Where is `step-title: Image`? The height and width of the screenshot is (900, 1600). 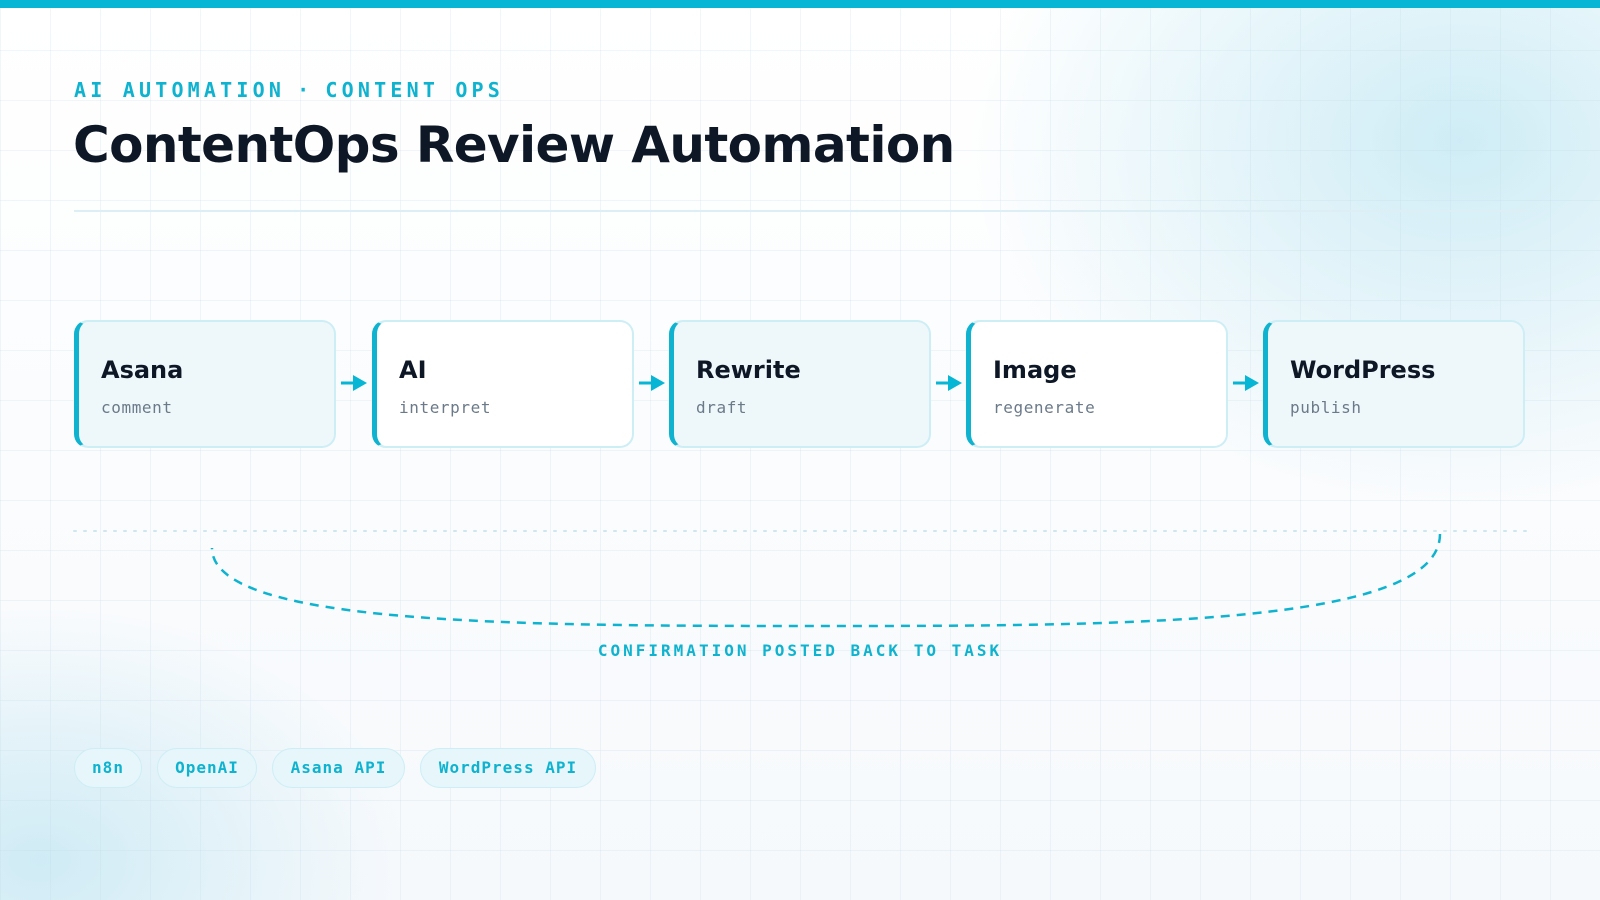
step-title: Image is located at coordinates (1035, 370).